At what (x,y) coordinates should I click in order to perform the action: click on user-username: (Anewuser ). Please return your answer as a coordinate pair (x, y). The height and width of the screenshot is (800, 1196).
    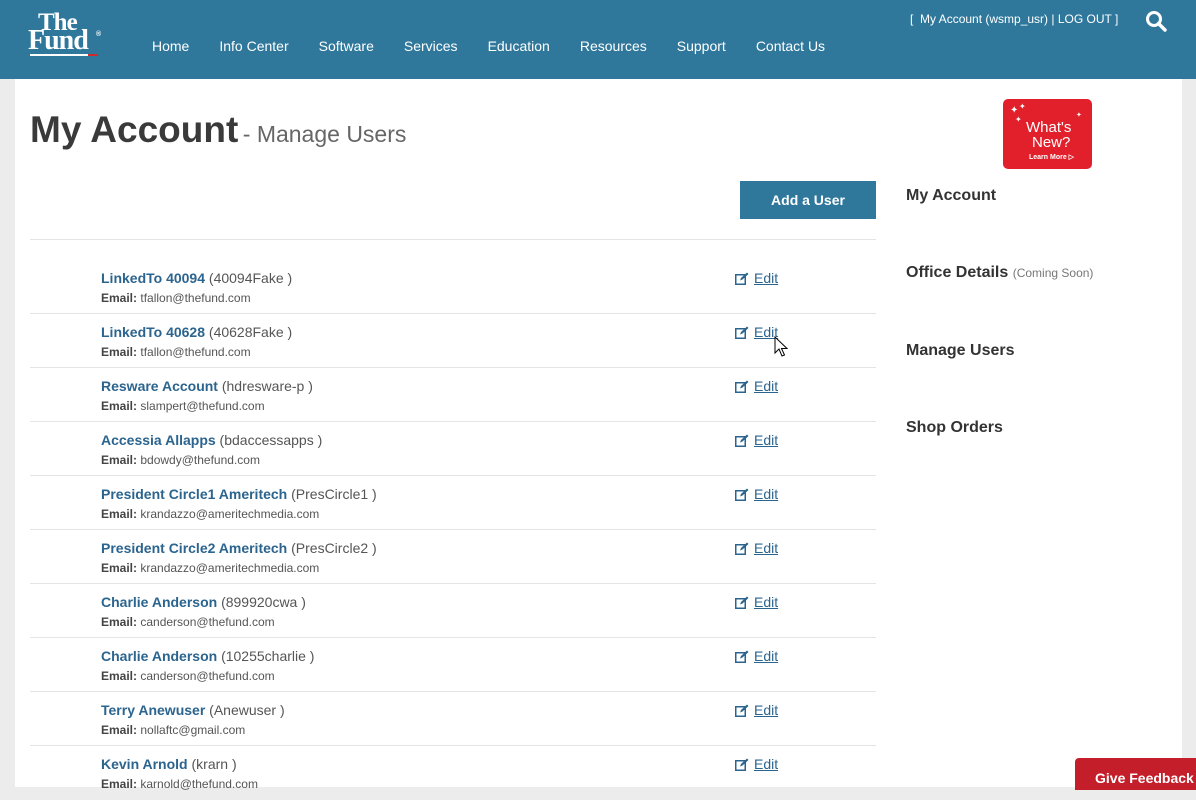
    Looking at the image, I should click on (247, 710).